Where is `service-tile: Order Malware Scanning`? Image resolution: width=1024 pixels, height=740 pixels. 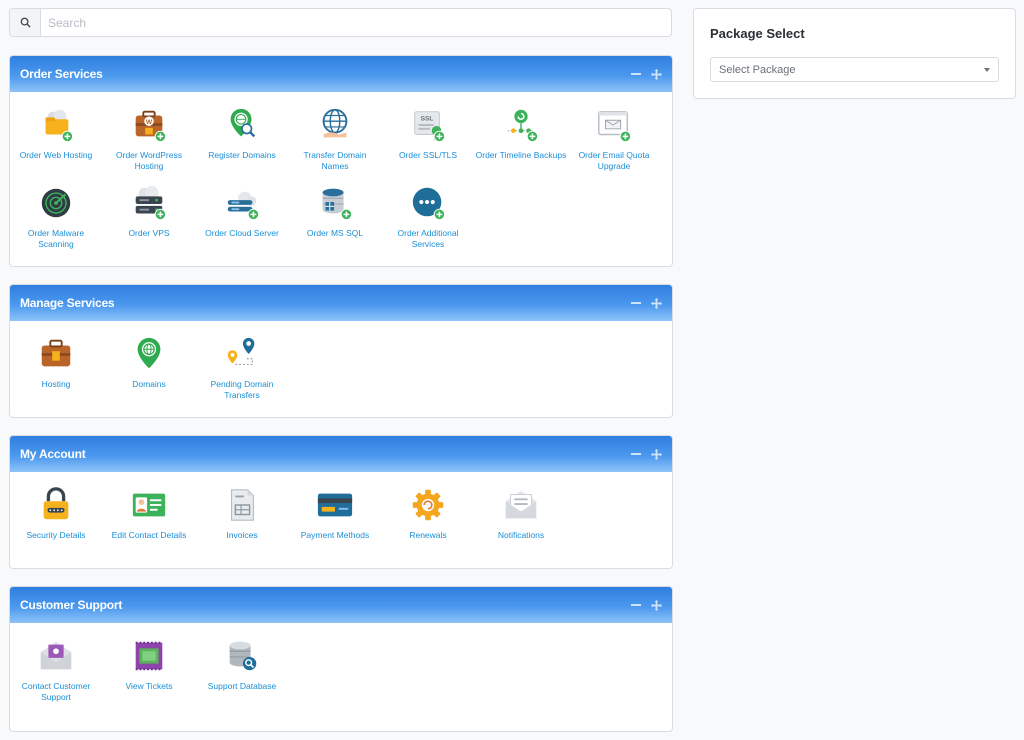 service-tile: Order Malware Scanning is located at coordinates (56, 217).